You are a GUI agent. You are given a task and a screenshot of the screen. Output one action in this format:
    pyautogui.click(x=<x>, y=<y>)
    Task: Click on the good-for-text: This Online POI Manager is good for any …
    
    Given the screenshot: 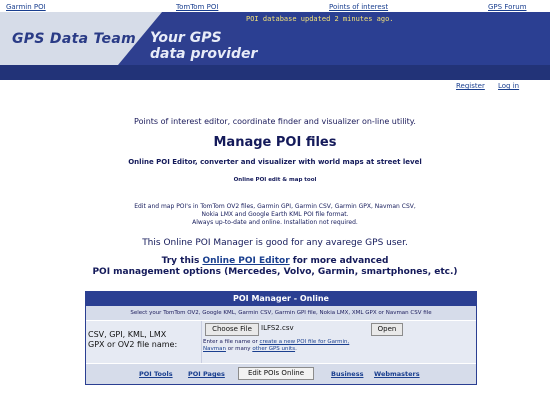 What is the action you would take?
    pyautogui.click(x=275, y=243)
    